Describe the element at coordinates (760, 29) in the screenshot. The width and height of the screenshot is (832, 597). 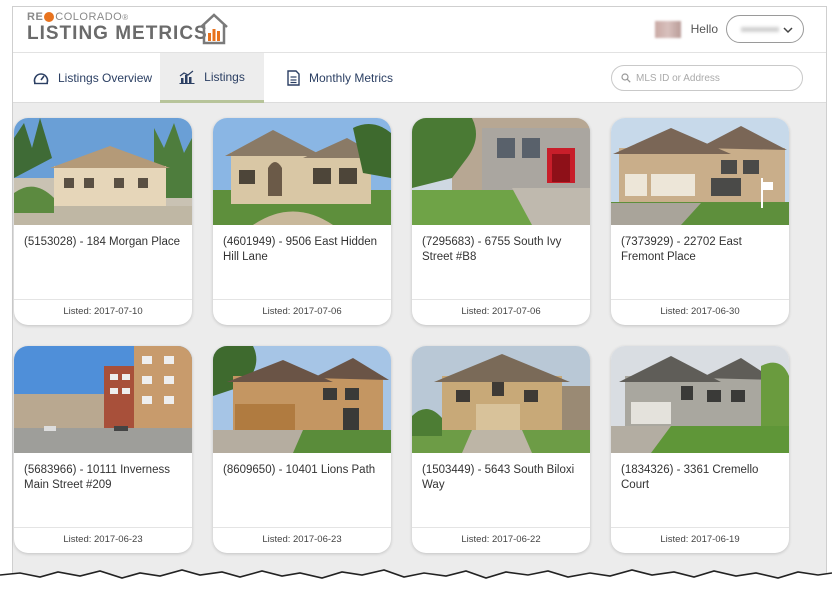
I see `username-redacted` at that location.